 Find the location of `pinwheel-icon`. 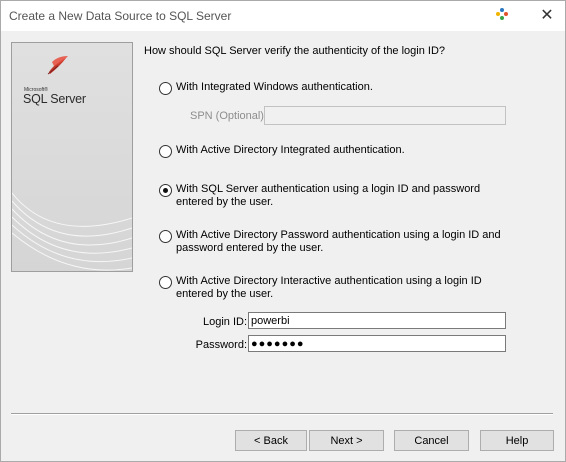

pinwheel-icon is located at coordinates (502, 14).